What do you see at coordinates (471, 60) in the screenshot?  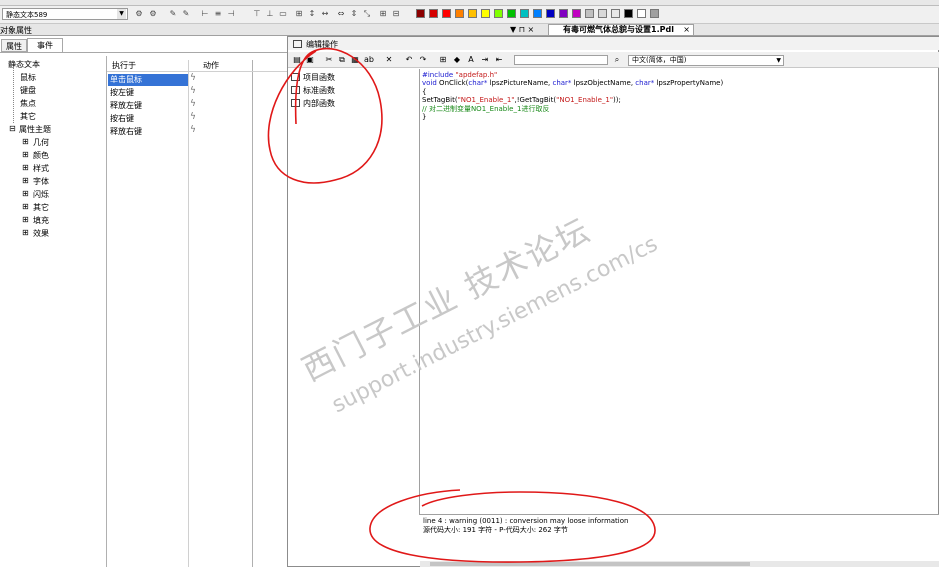 I see `font-icon: A` at bounding box center [471, 60].